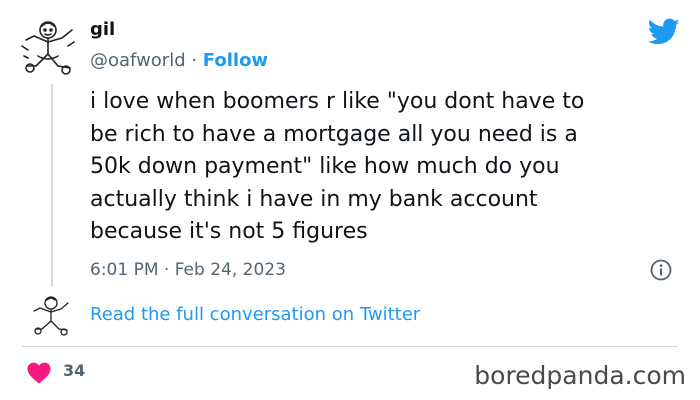 This screenshot has width=700, height=400. I want to click on thread-connector-line, so click(52, 185).